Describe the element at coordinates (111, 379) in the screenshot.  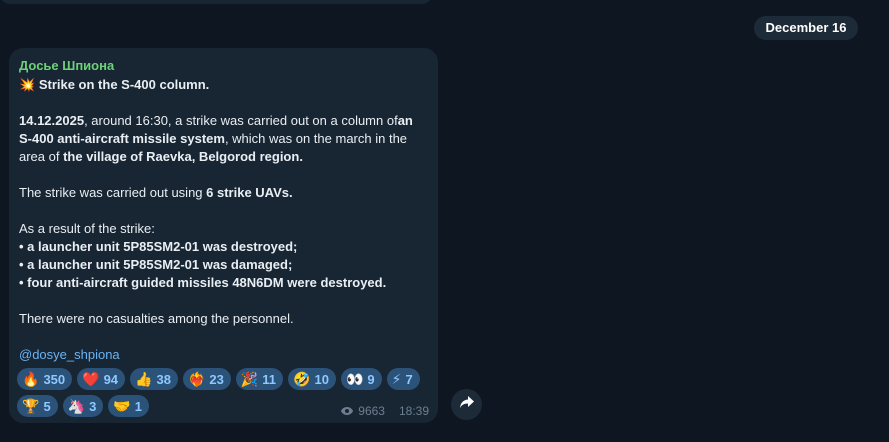
I see `reaction-count: 94` at that location.